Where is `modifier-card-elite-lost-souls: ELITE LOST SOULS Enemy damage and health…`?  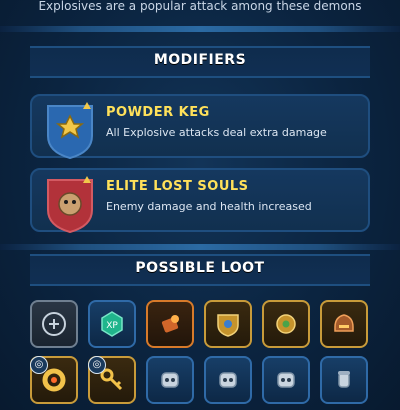 modifier-card-elite-lost-souls: ELITE LOST SOULS Enemy damage and health… is located at coordinates (200, 201).